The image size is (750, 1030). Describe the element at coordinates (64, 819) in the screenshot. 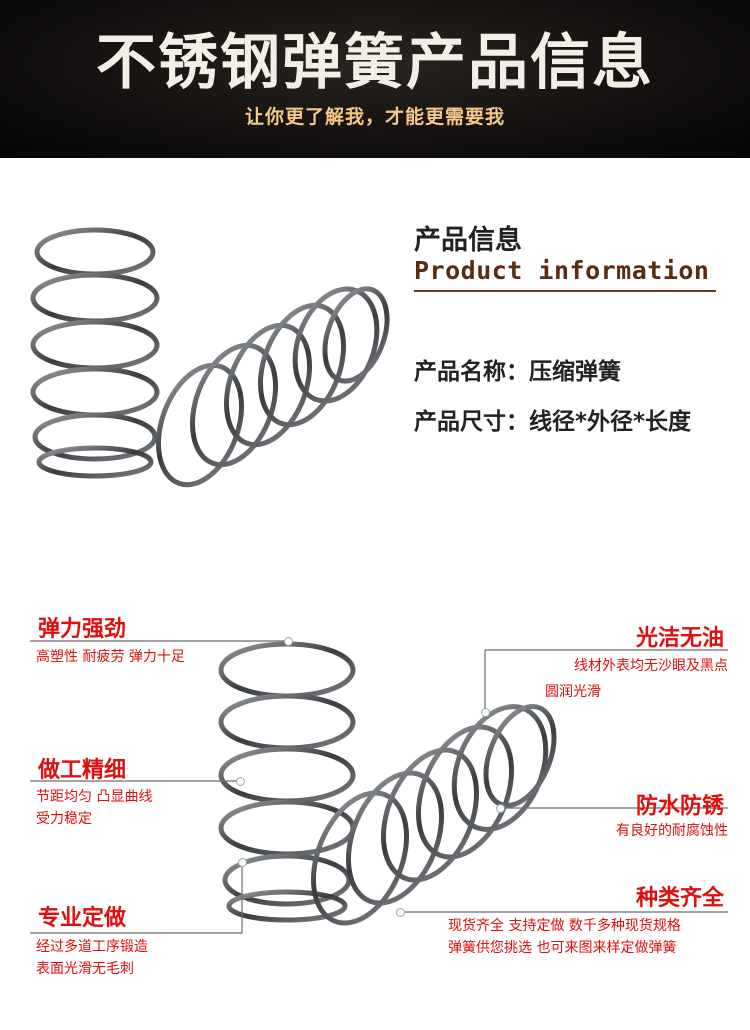

I see `feature-craft-desc-2: 受力稳定` at that location.